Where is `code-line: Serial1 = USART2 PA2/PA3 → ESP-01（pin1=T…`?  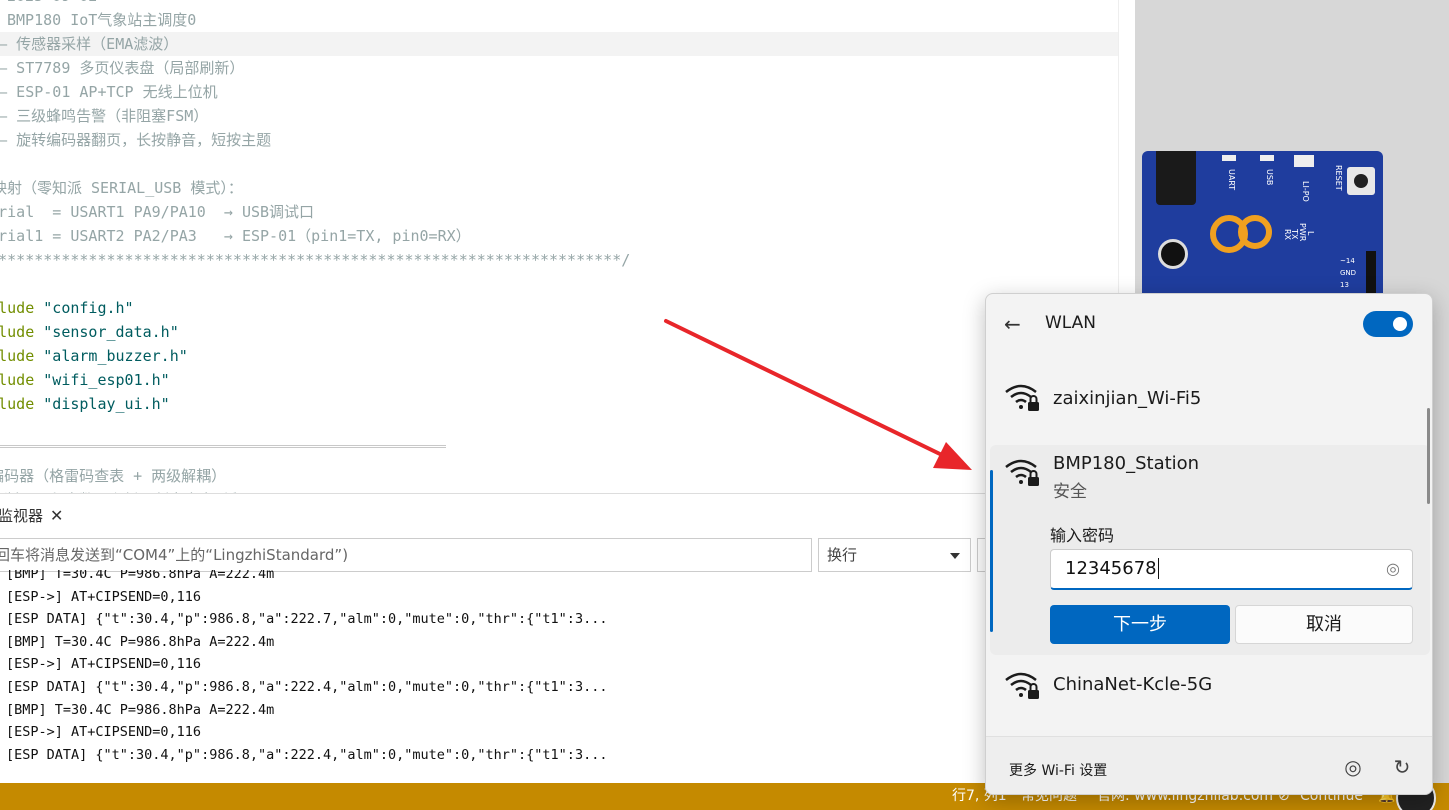
code-line: Serial1 = USART2 PA2/PA3 → ESP-01（pin1=T… is located at coordinates (235, 236).